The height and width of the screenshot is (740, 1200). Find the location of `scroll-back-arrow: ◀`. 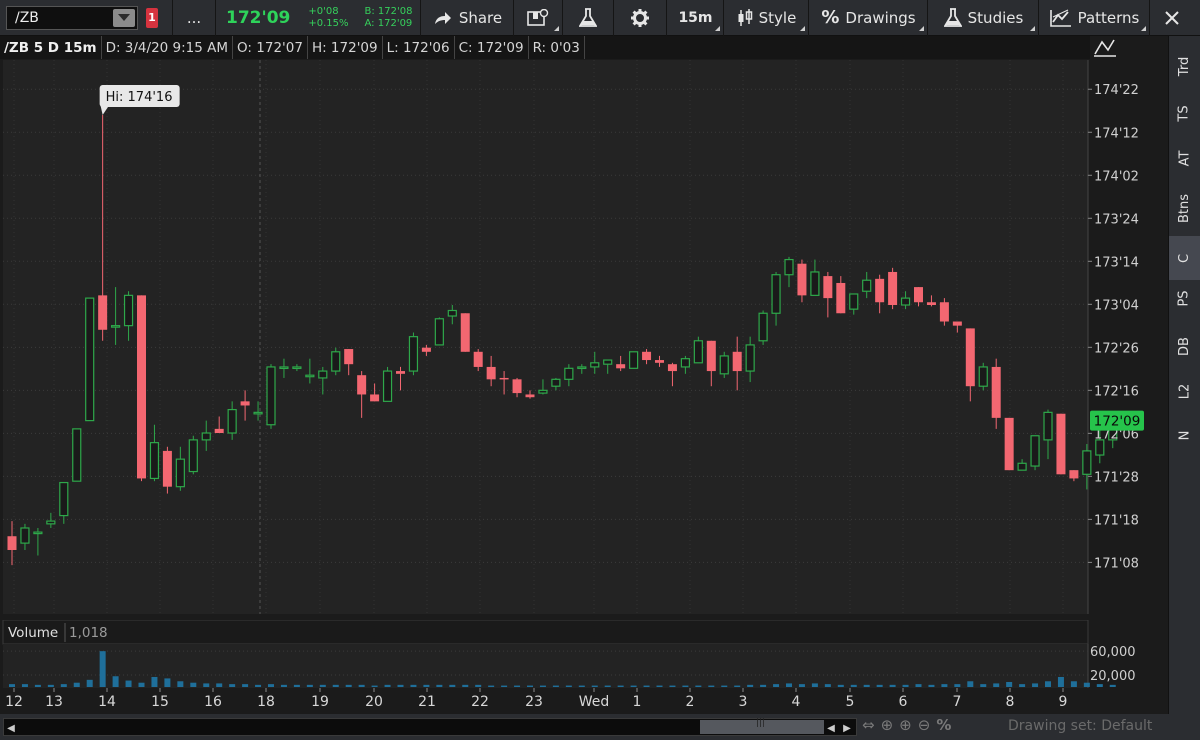

scroll-back-arrow: ◀ is located at coordinates (831, 728).